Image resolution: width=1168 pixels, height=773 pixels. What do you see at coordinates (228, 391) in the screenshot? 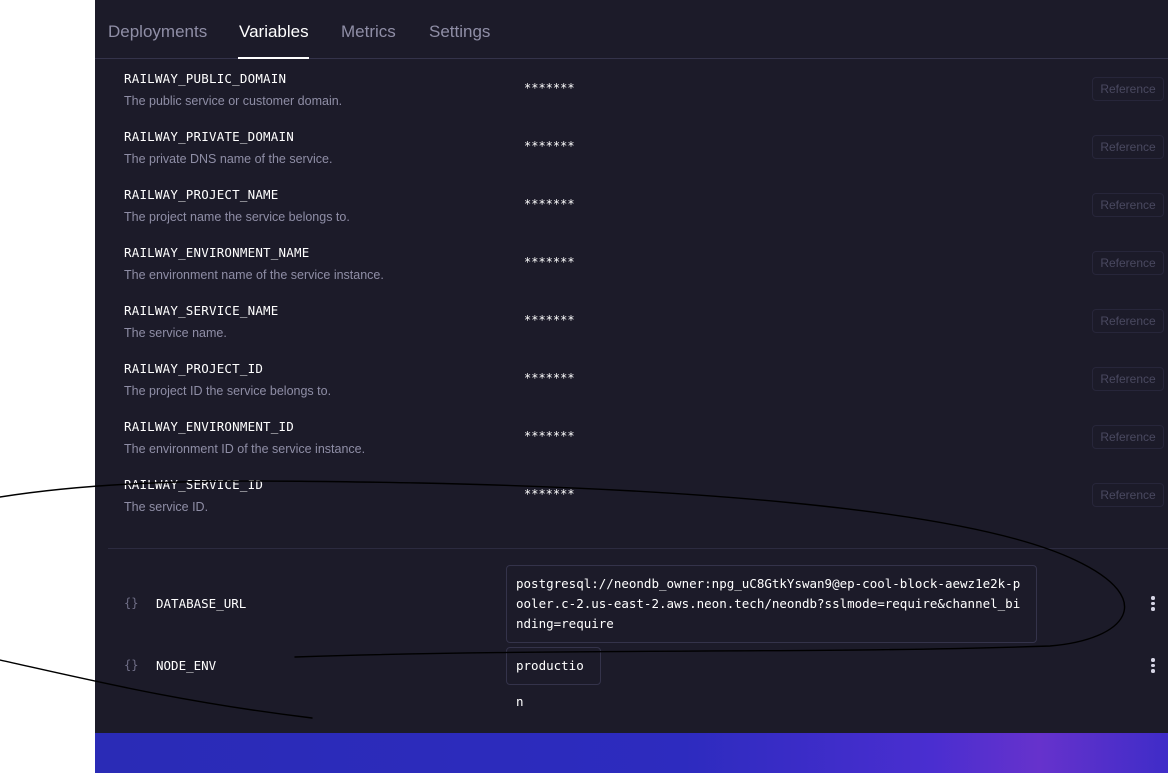
I see `variable-description: The project ID the service belongs to.` at bounding box center [228, 391].